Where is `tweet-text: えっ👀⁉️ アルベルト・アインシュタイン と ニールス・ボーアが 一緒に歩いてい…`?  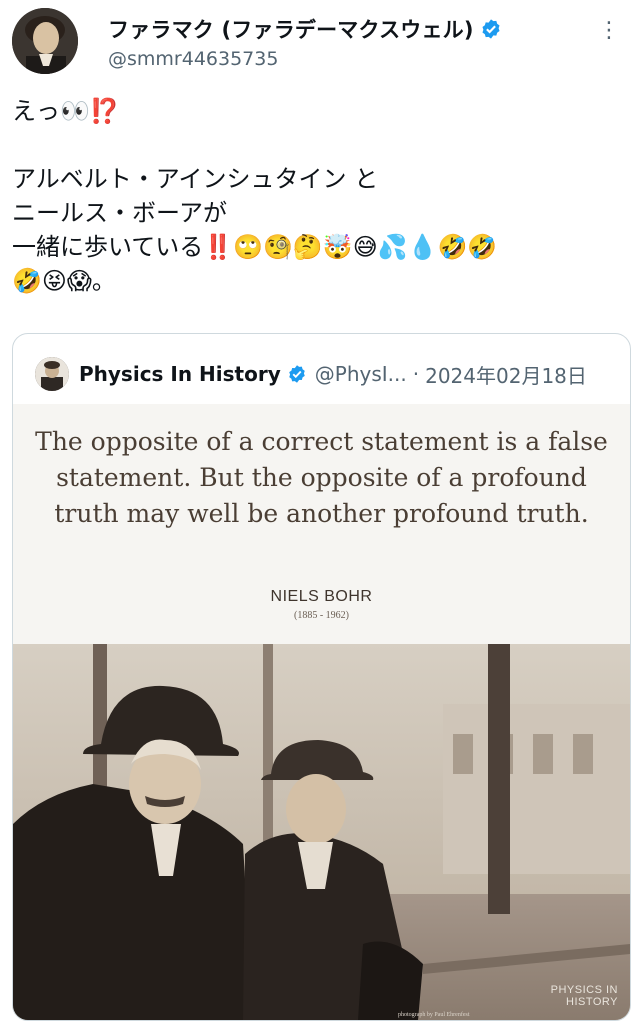
tweet-text: えっ👀⁉️ アルベルト・アインシュタイン と ニールス・ボーアが 一緒に歩いてい… is located at coordinates (255, 196).